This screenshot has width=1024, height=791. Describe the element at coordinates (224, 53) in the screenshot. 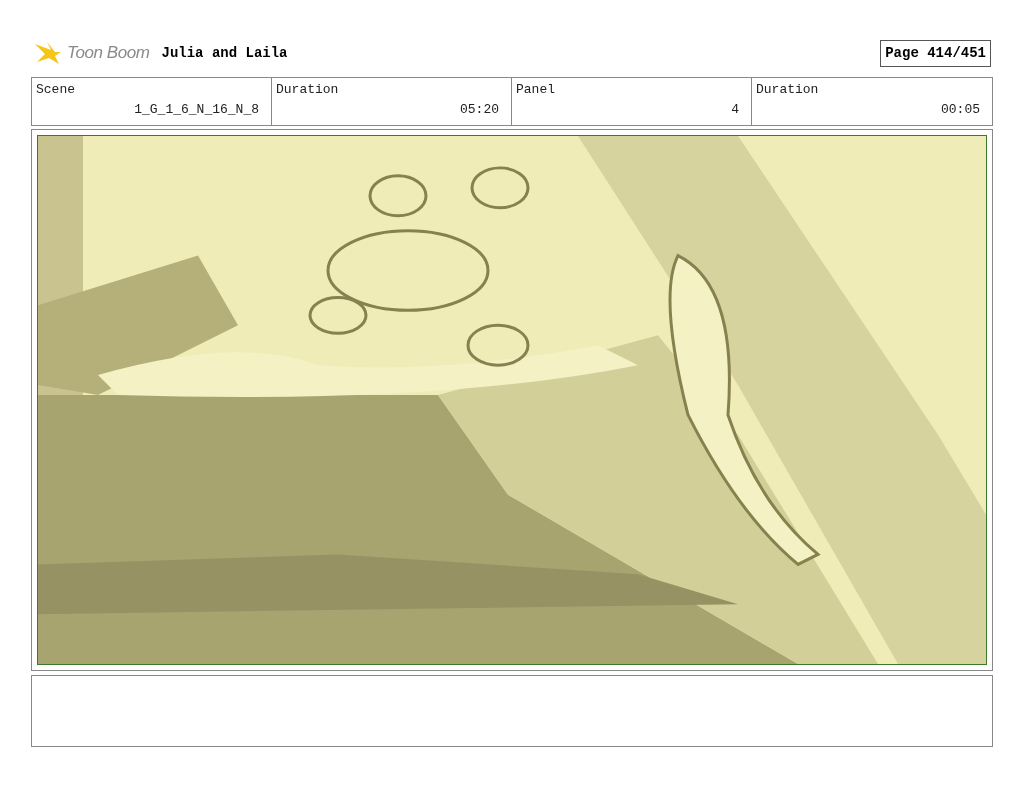

I see `storyboard-title: Julia and Laila` at that location.